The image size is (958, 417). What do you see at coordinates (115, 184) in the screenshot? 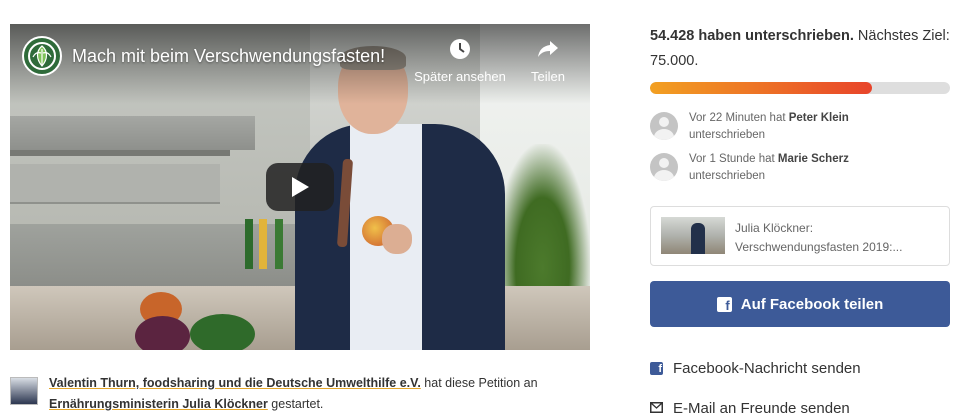
I see `video-frame-cabinet` at bounding box center [115, 184].